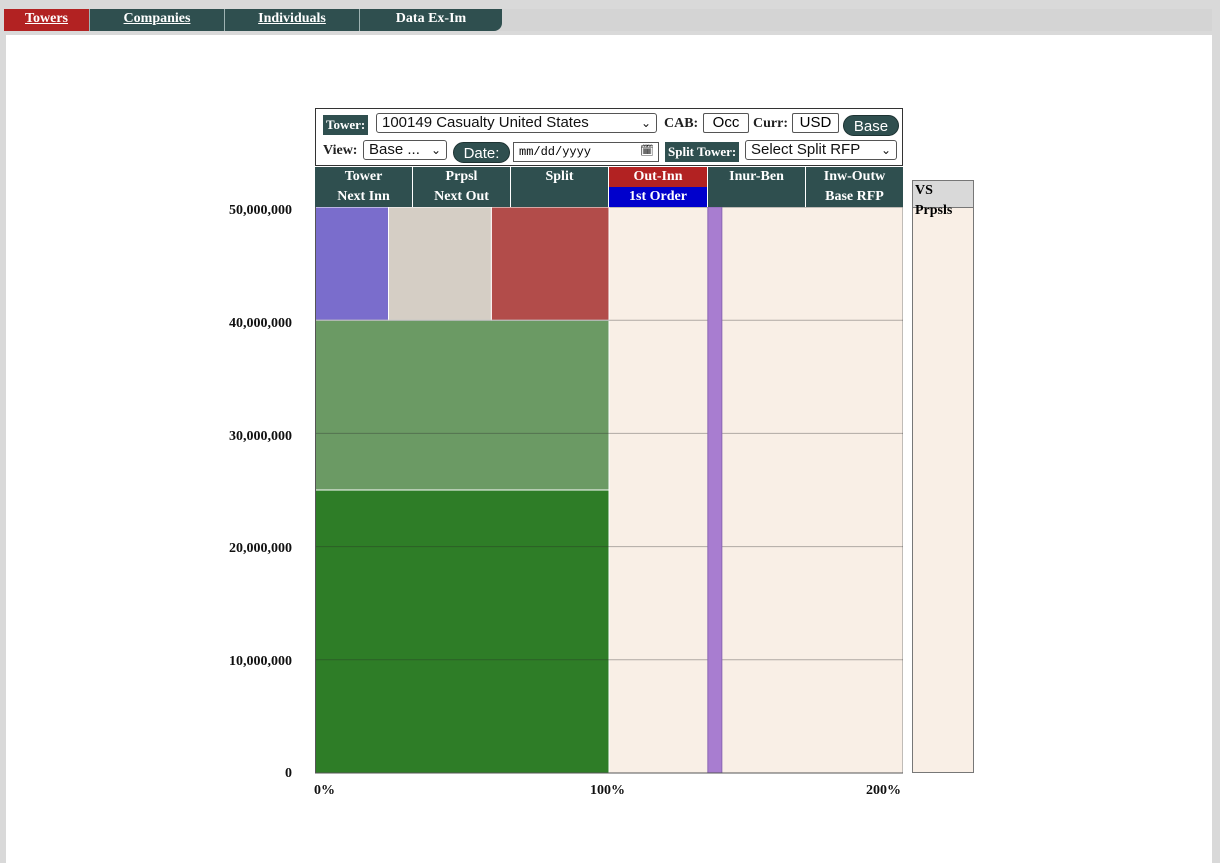  Describe the element at coordinates (555, 152) in the screenshot. I see `date-placeholder: mm/dd/yyyy` at that location.